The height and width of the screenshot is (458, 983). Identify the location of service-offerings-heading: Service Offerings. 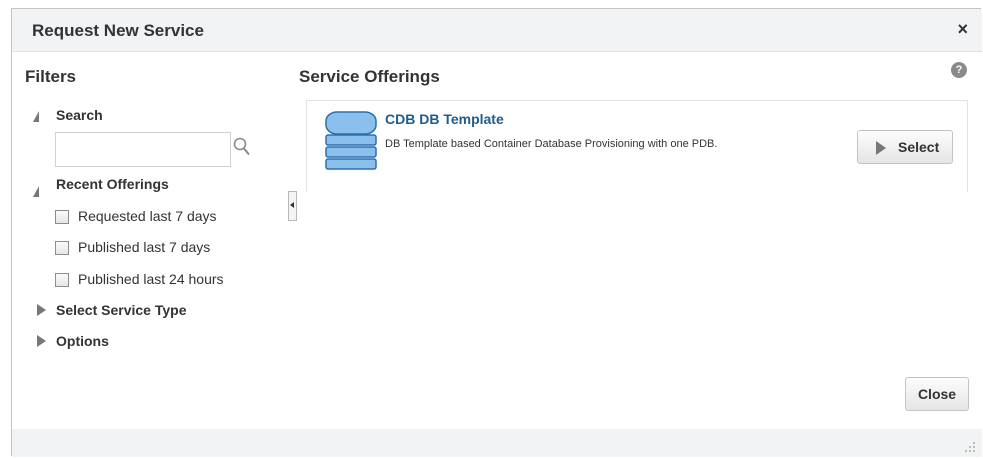
(369, 76).